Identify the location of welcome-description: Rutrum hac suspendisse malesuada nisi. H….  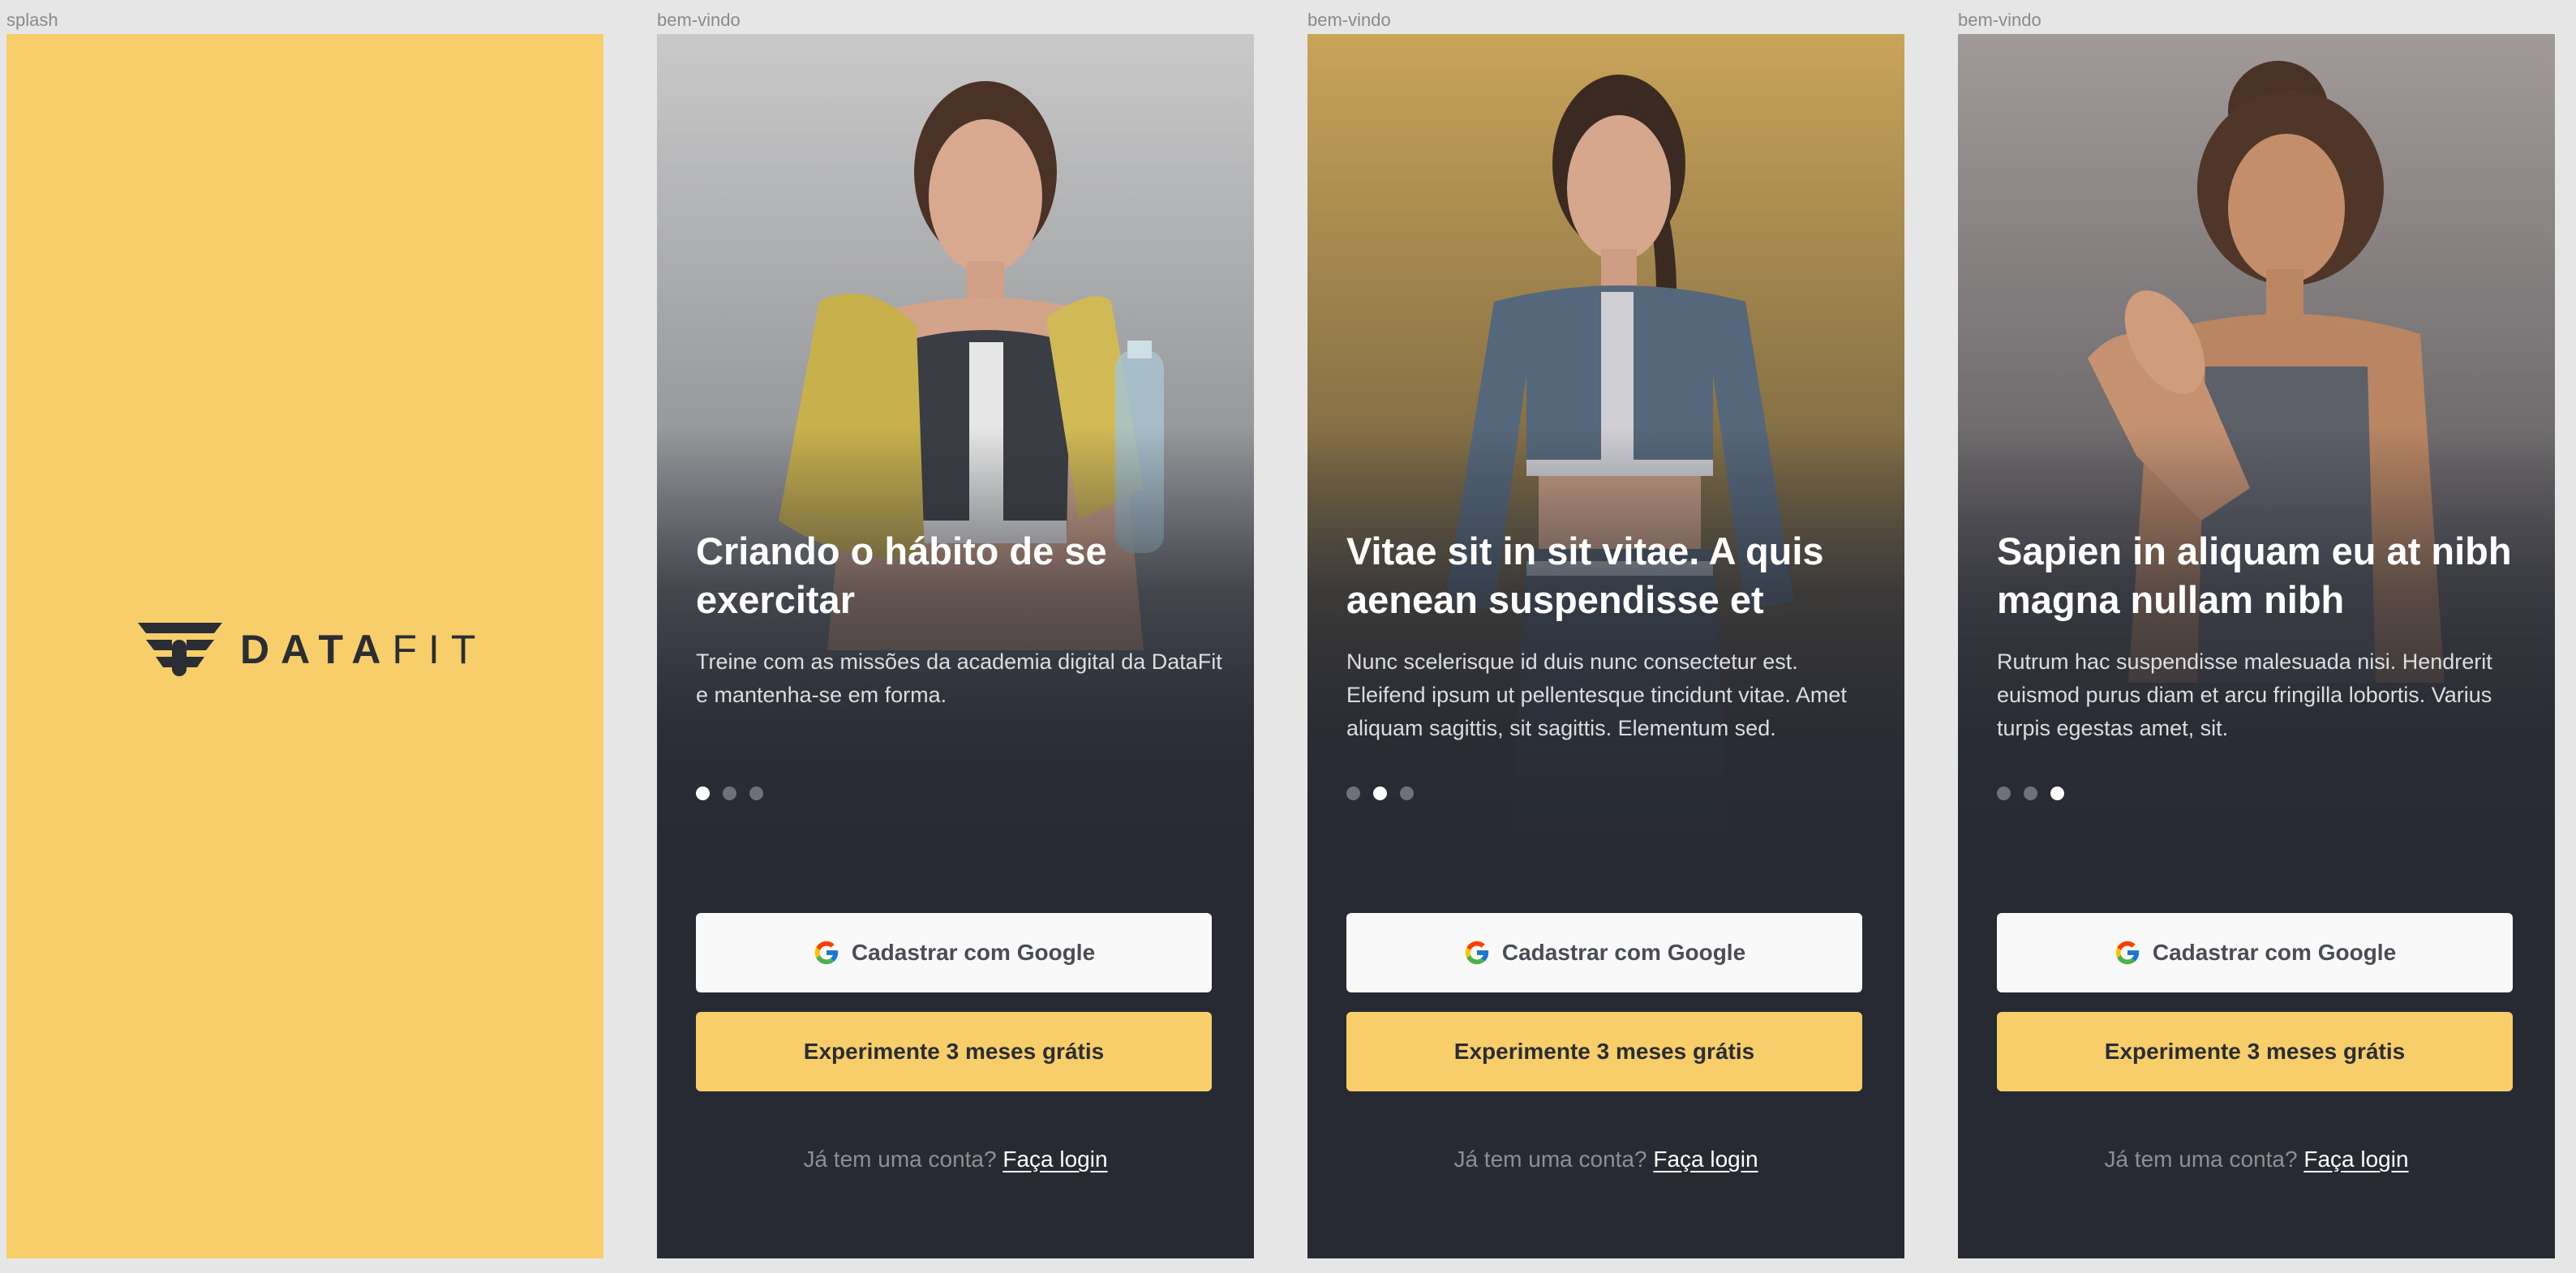
(2244, 695).